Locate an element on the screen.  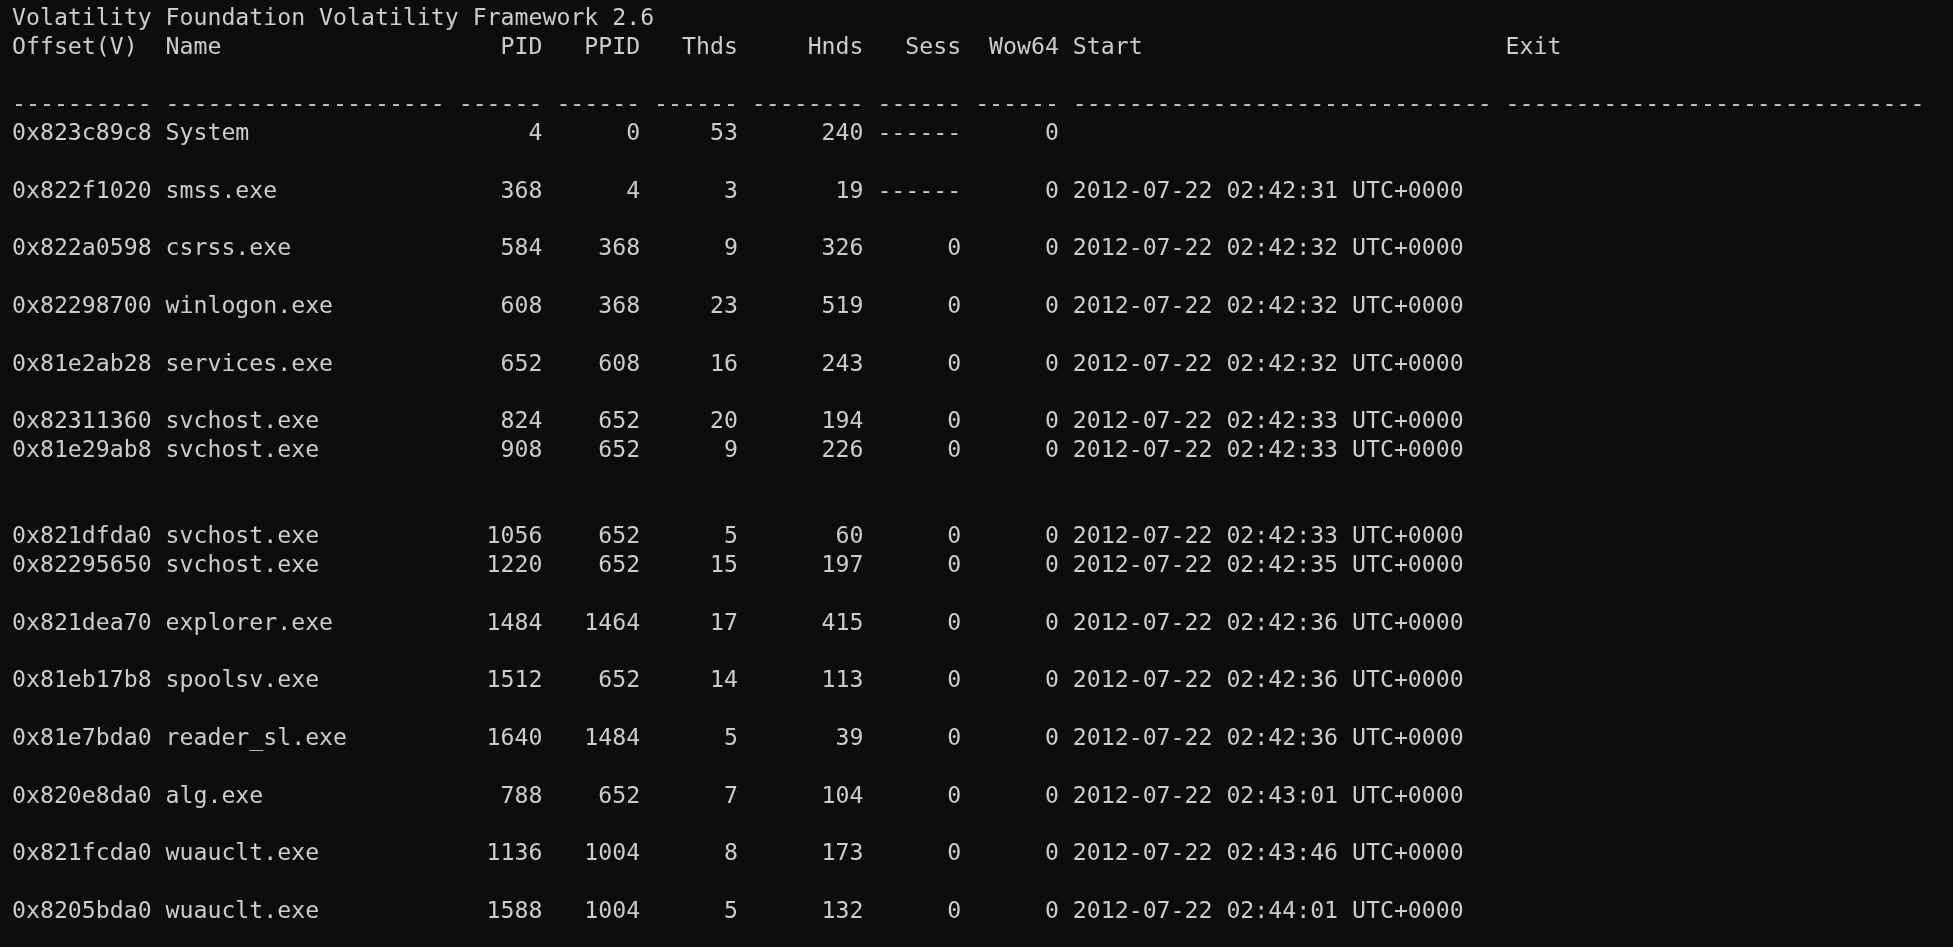
column-header: Wow64 is located at coordinates (1024, 46).